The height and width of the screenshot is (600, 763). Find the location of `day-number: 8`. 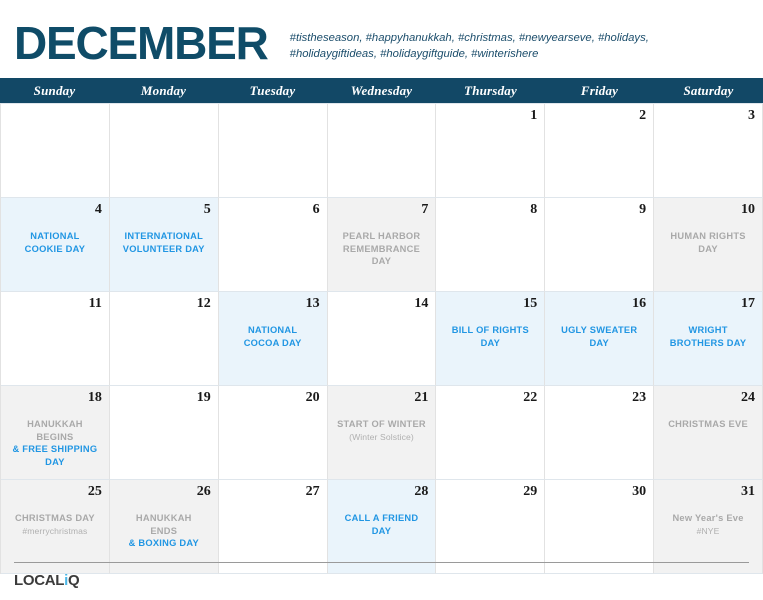

day-number: 8 is located at coordinates (534, 209).